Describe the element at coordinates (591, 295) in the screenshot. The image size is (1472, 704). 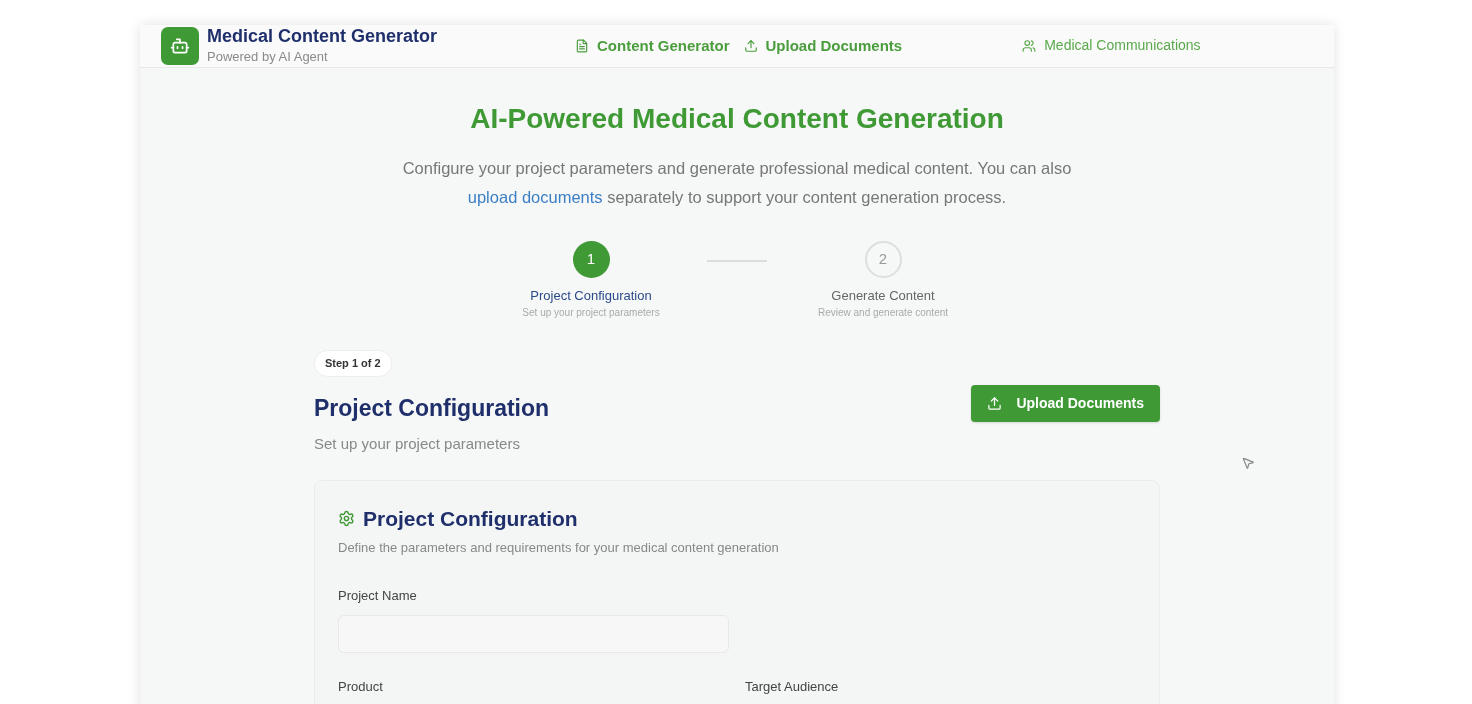
I see `step-title: Project Configuration` at that location.